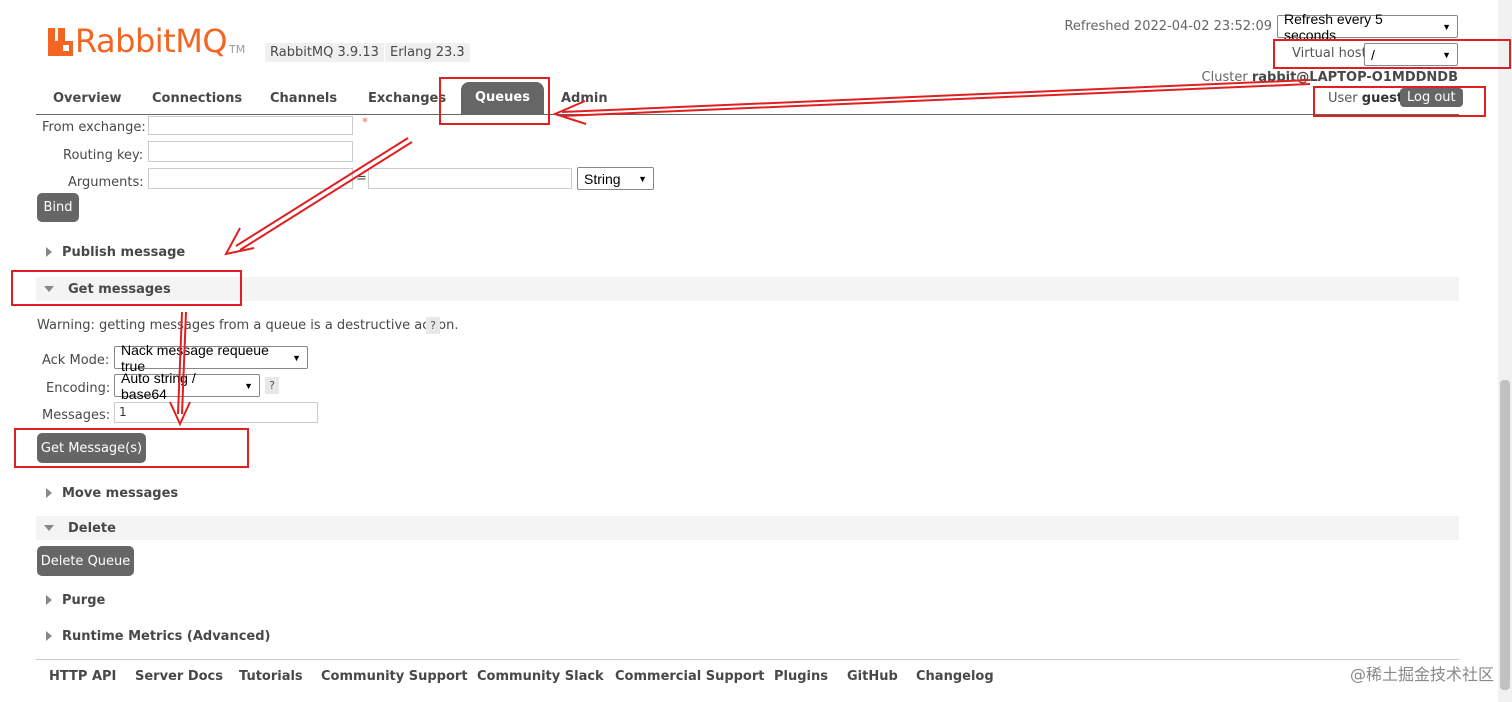 The width and height of the screenshot is (1512, 702). I want to click on footer-link-commercial-support: Commercial Support, so click(690, 676).